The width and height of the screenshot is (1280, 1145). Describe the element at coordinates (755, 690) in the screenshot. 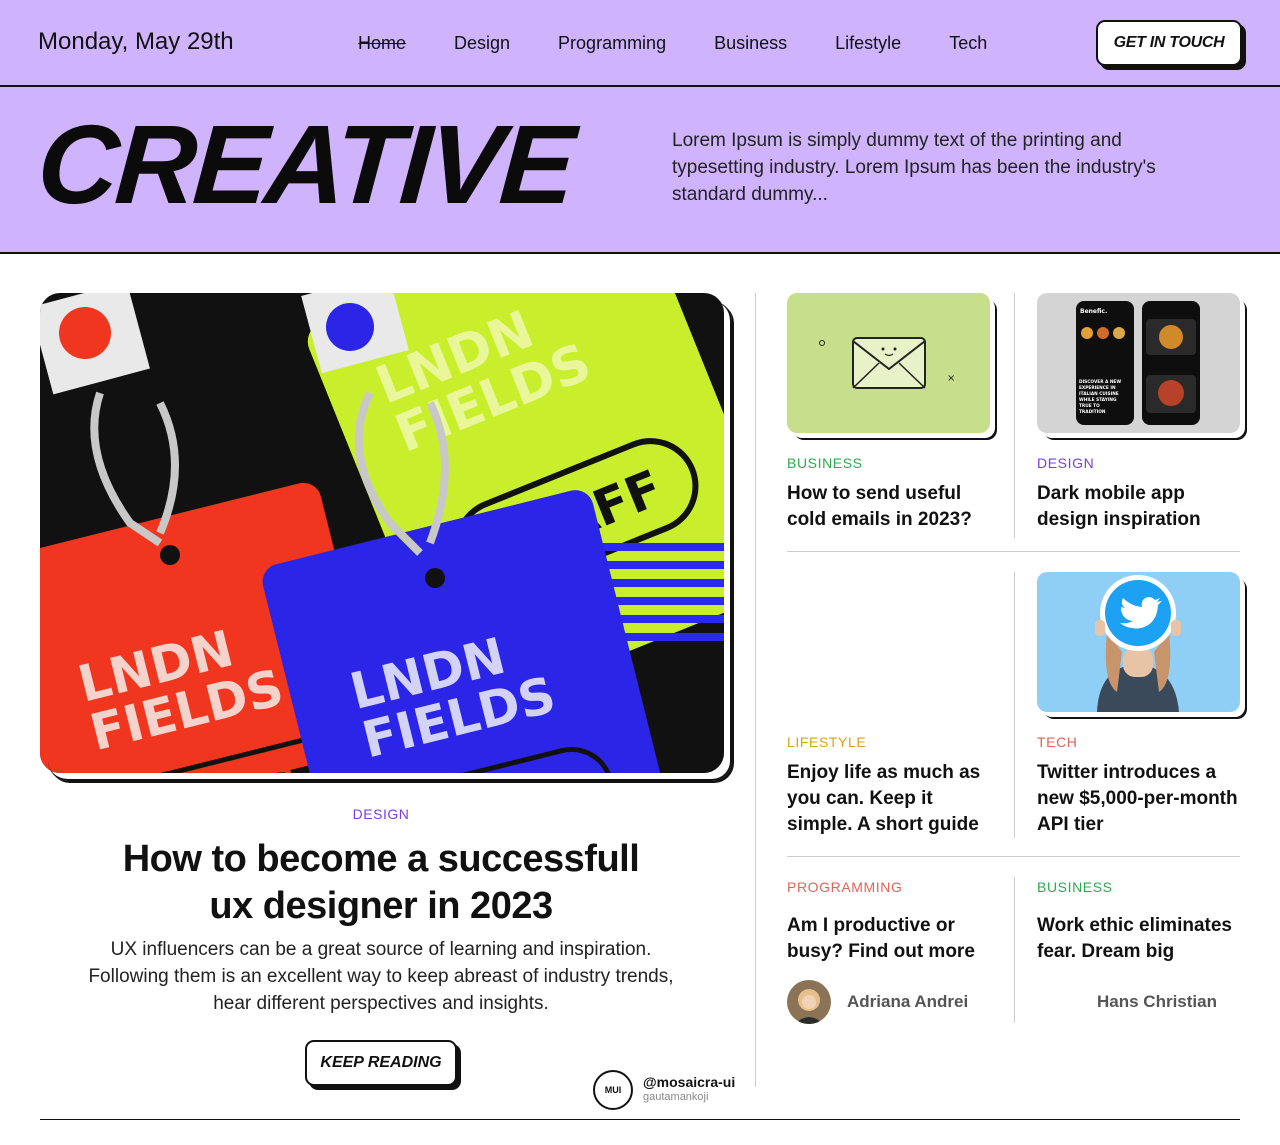

I see `column-divider` at that location.